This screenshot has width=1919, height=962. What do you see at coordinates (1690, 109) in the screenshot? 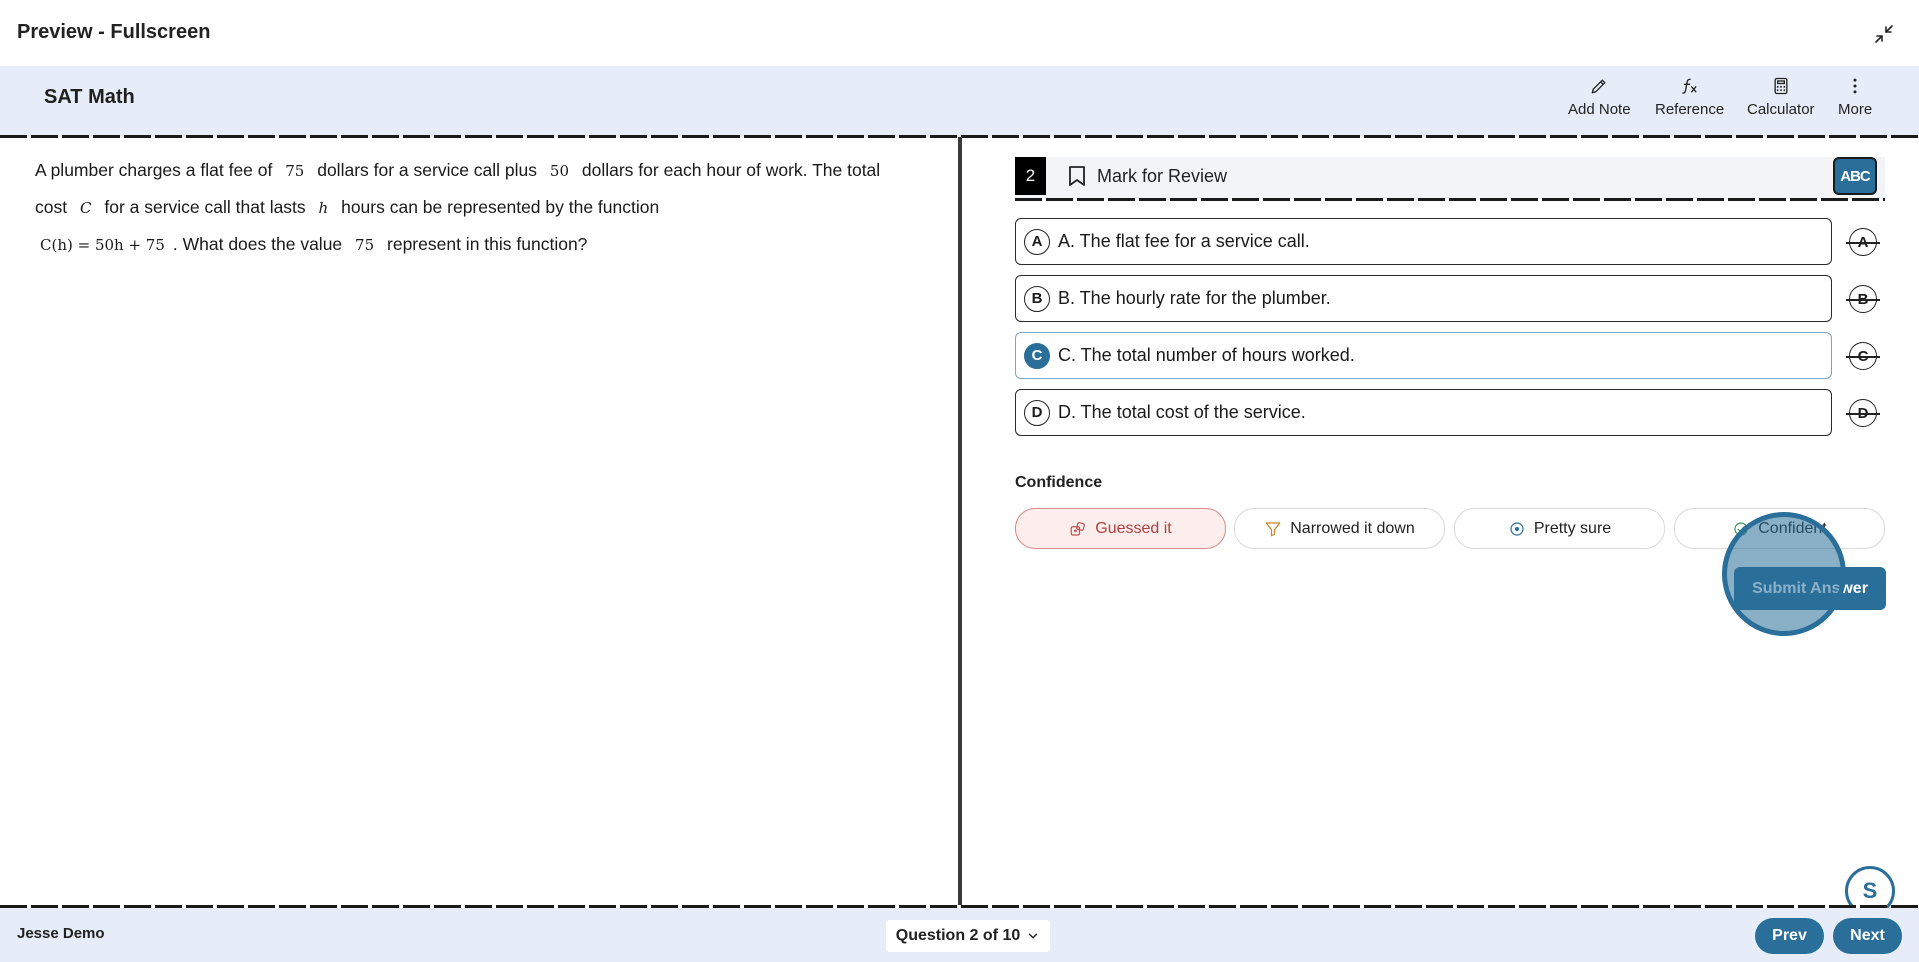
I see `reference-label: Reference` at bounding box center [1690, 109].